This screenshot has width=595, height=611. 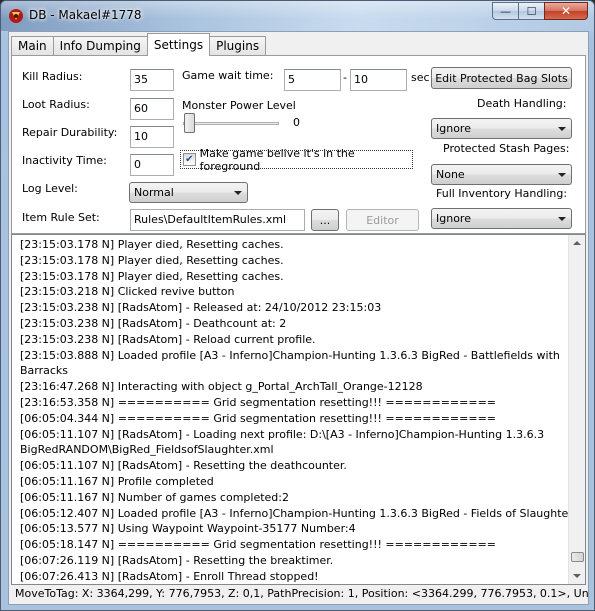 What do you see at coordinates (238, 46) in the screenshot?
I see `tab-plugins: Plugins` at bounding box center [238, 46].